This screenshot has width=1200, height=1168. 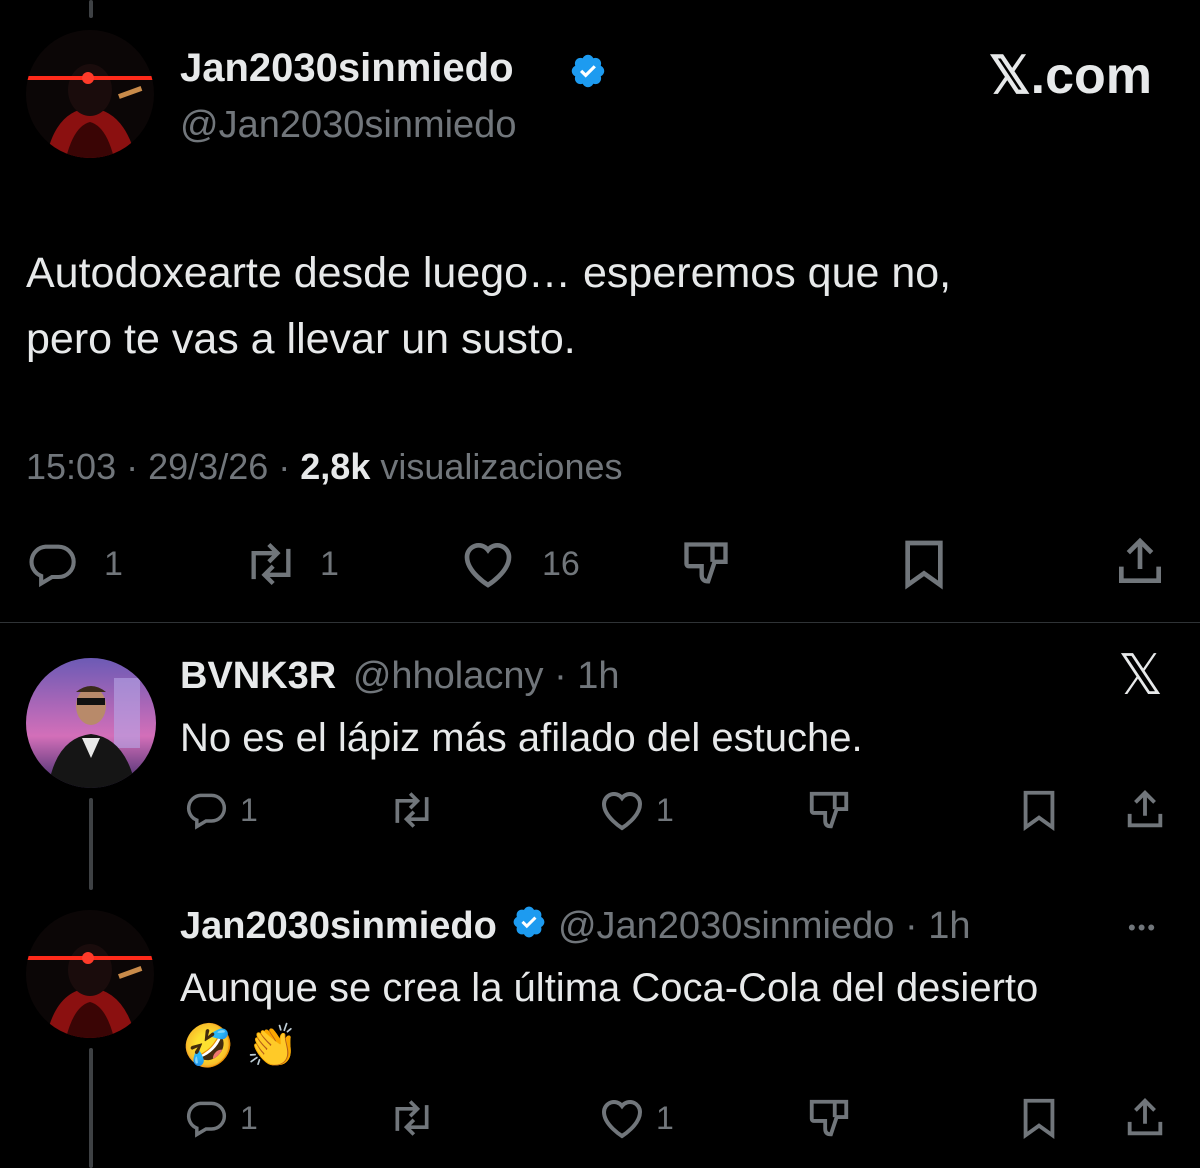 I want to click on user-handle: @hholacny, so click(x=448, y=676).